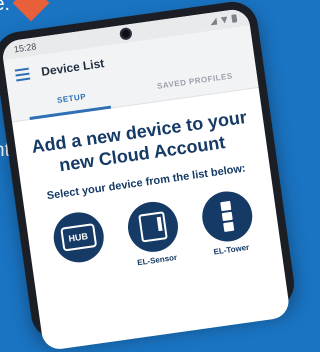  What do you see at coordinates (231, 249) in the screenshot?
I see `device-label: EL-Tower` at bounding box center [231, 249].